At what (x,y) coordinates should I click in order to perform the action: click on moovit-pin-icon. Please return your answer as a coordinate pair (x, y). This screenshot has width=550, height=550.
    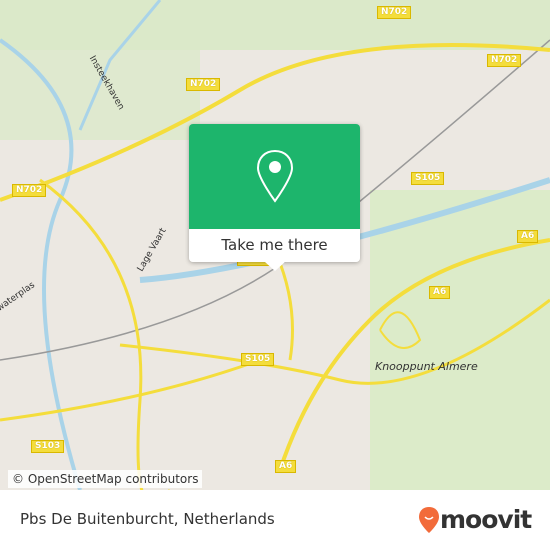
    Looking at the image, I should click on (429, 519).